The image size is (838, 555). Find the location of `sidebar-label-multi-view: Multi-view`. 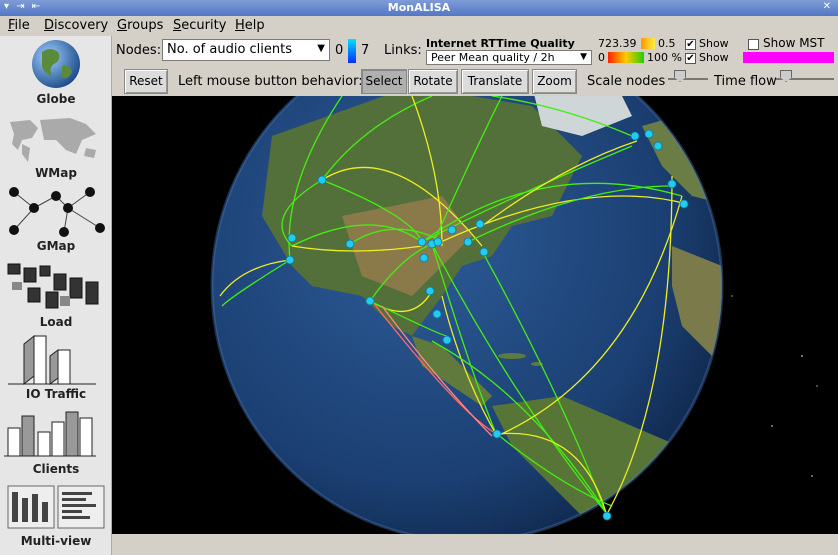

sidebar-label-multi-view: Multi-view is located at coordinates (56, 541).